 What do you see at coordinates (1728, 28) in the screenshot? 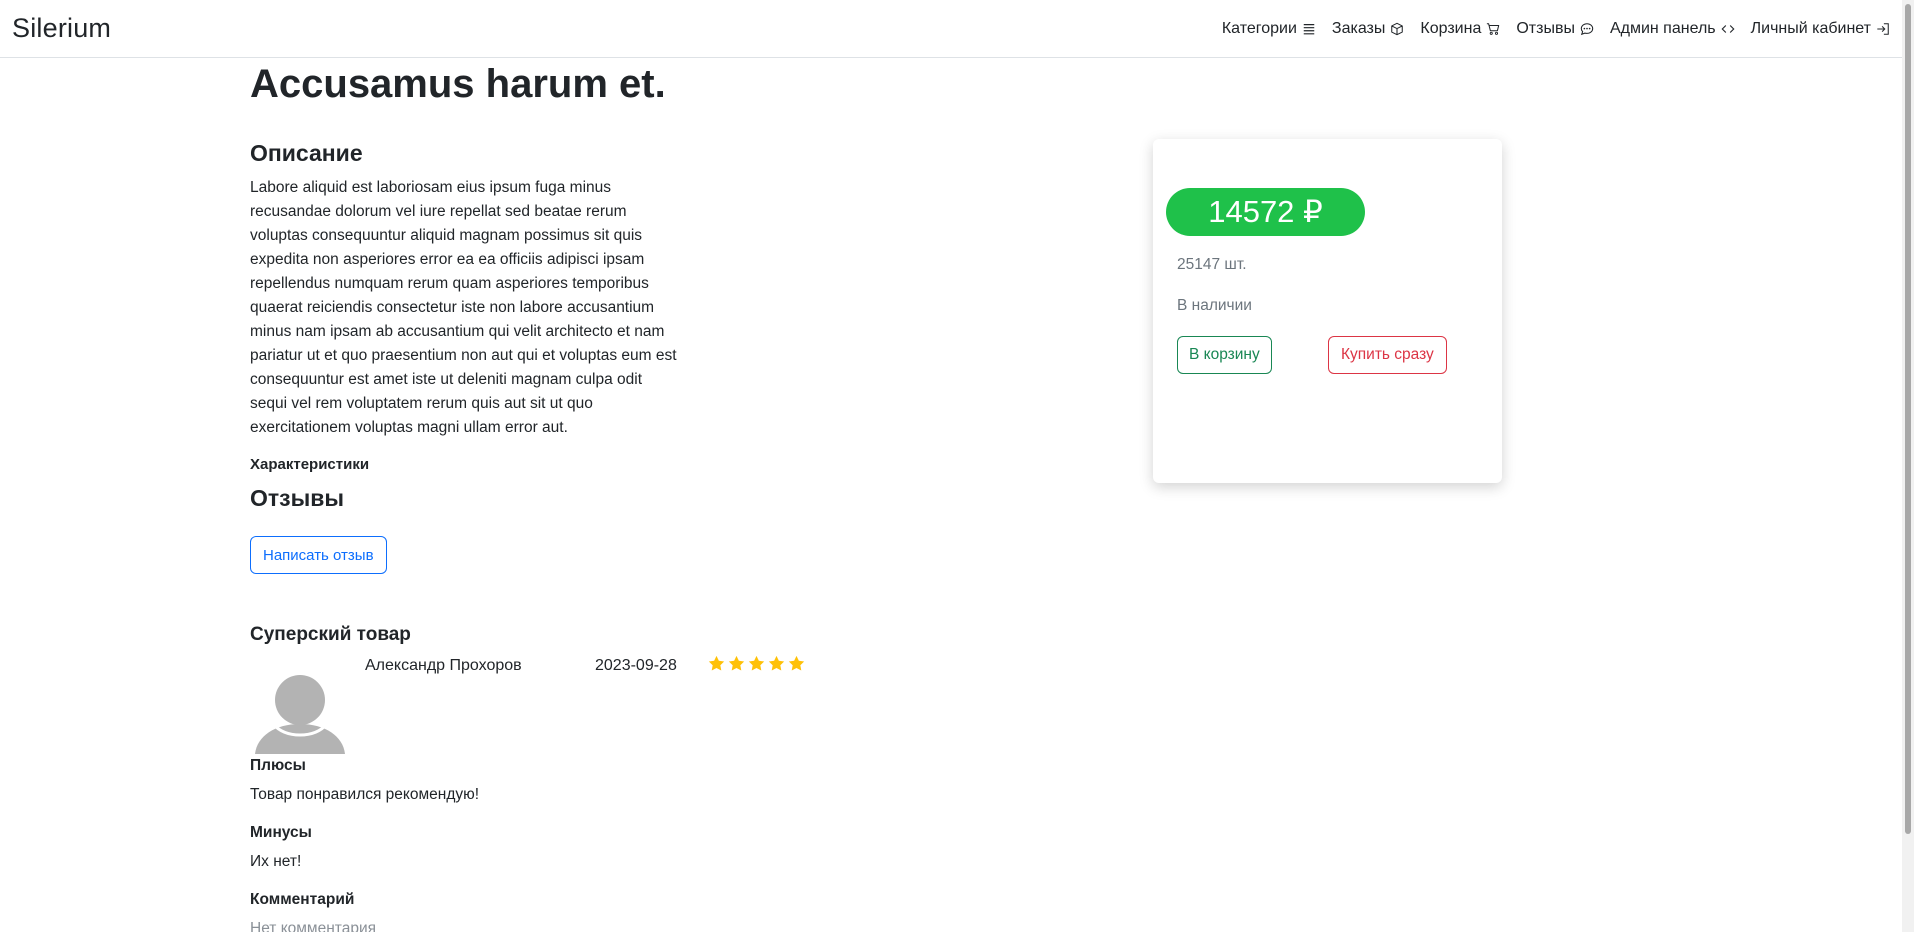
I see `code-icon` at bounding box center [1728, 28].